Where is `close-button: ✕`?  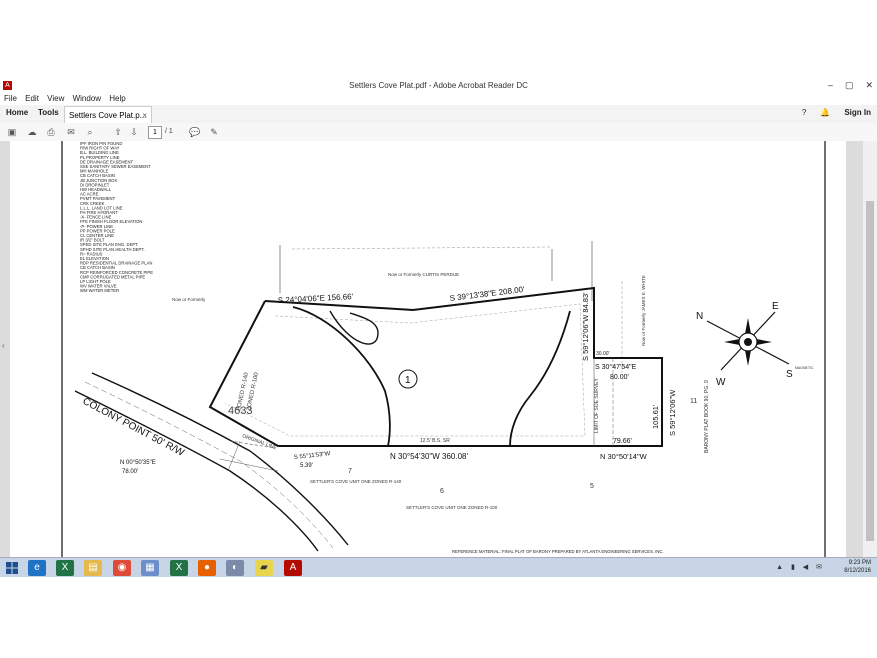
close-button: ✕ is located at coordinates (869, 85).